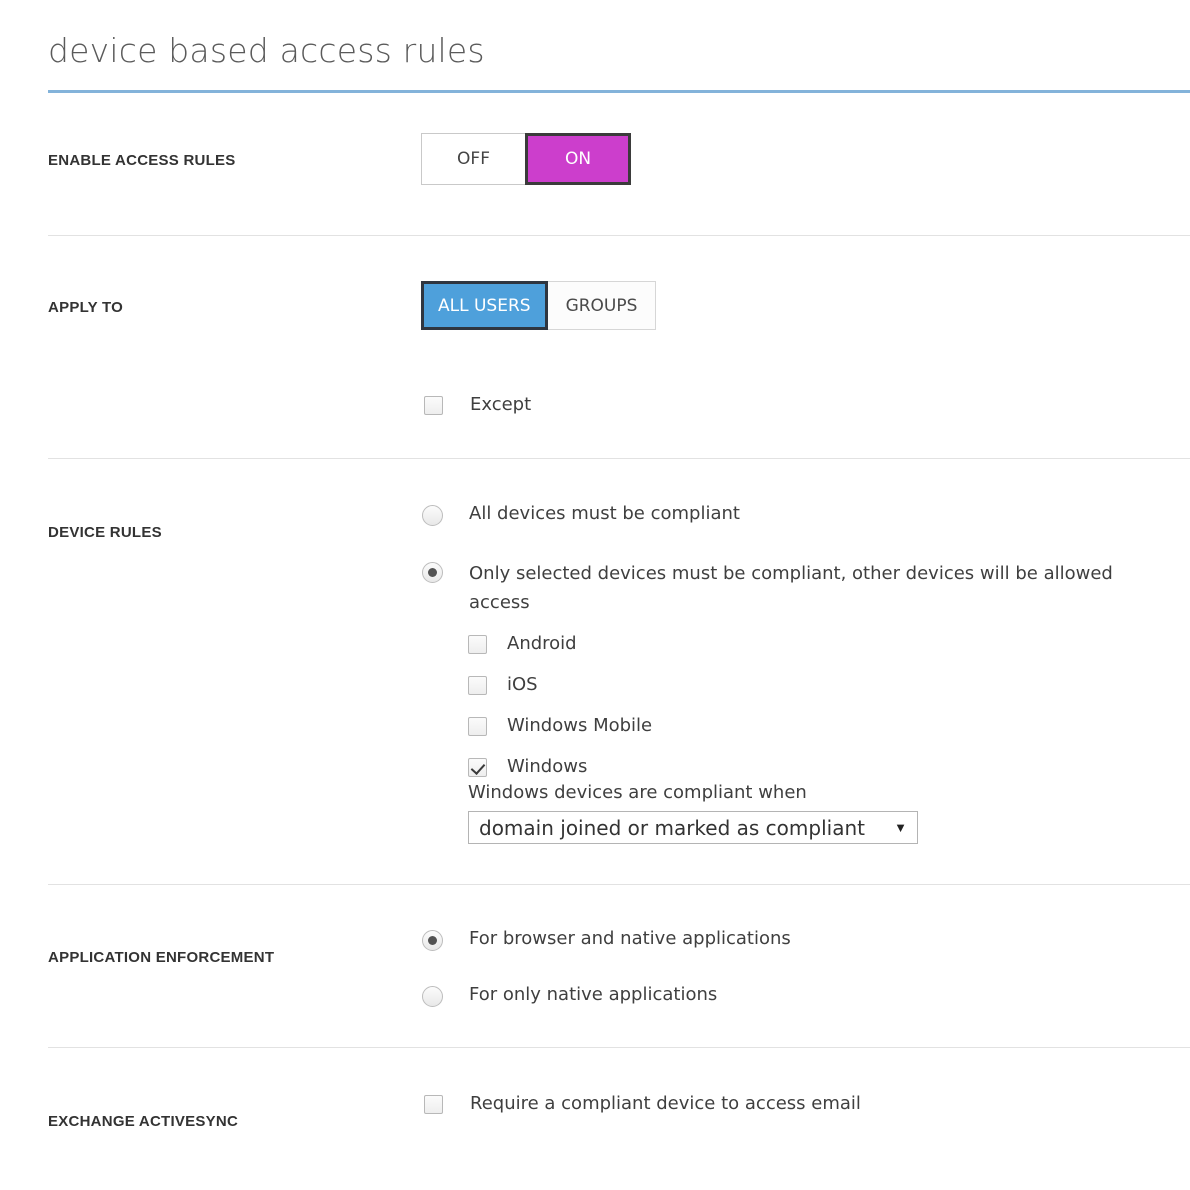 Image resolution: width=1190 pixels, height=1190 pixels. What do you see at coordinates (637, 792) in the screenshot?
I see `windows-compliance-hint: Windows devices are compliant when` at bounding box center [637, 792].